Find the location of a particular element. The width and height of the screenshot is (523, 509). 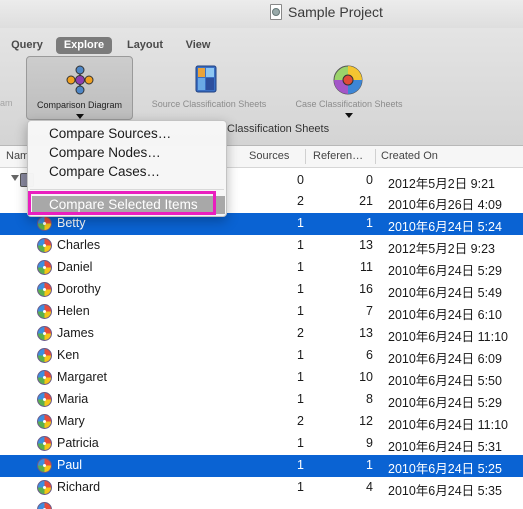

cell-name: Mary is located at coordinates (71, 421).